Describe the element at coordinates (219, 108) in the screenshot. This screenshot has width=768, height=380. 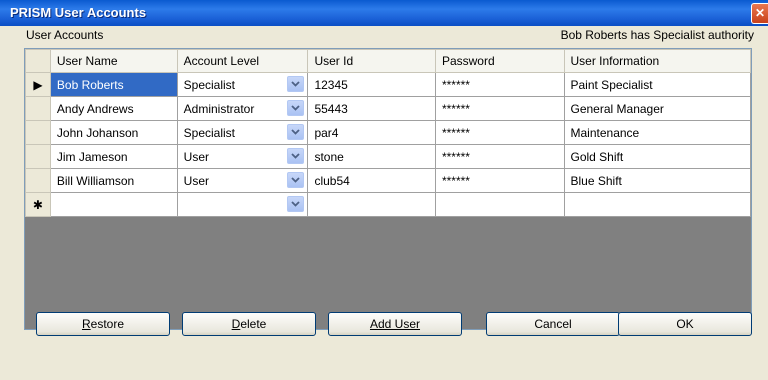
I see `account-level-value: Administrator` at that location.